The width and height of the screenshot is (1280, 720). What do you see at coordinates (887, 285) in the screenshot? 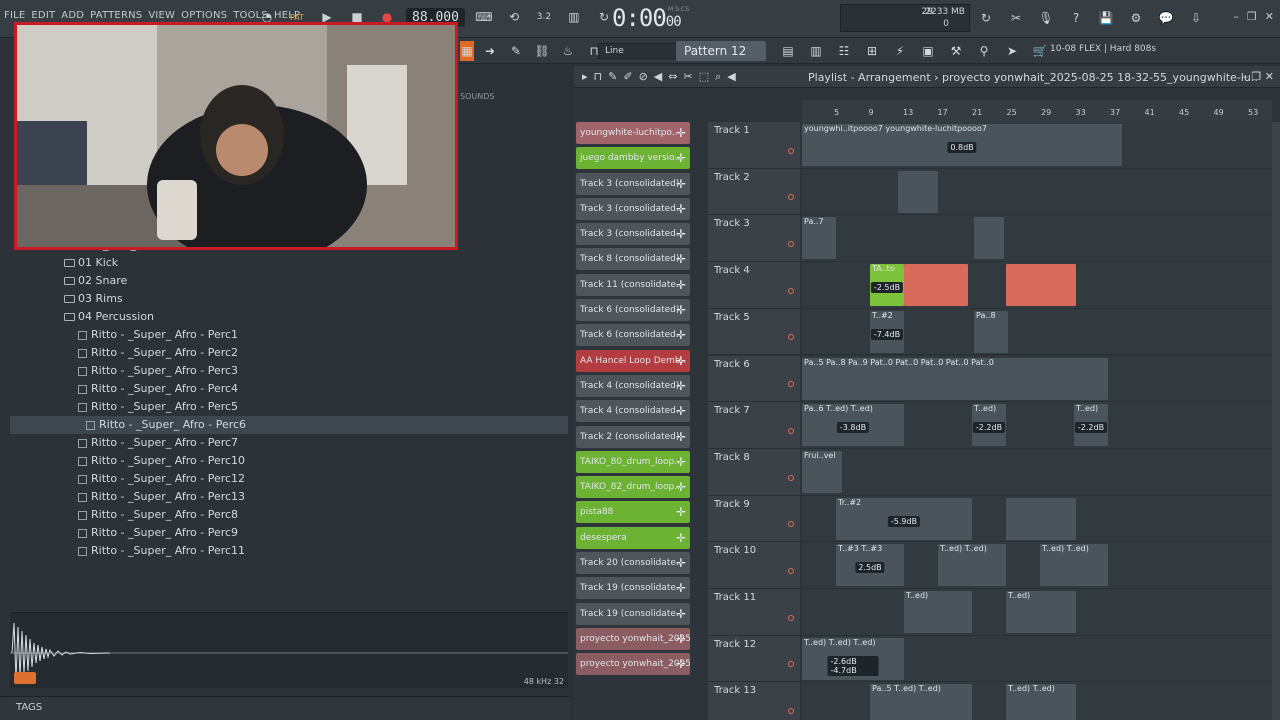
I see `audio-clip: TA..to -2.5dB` at bounding box center [887, 285].